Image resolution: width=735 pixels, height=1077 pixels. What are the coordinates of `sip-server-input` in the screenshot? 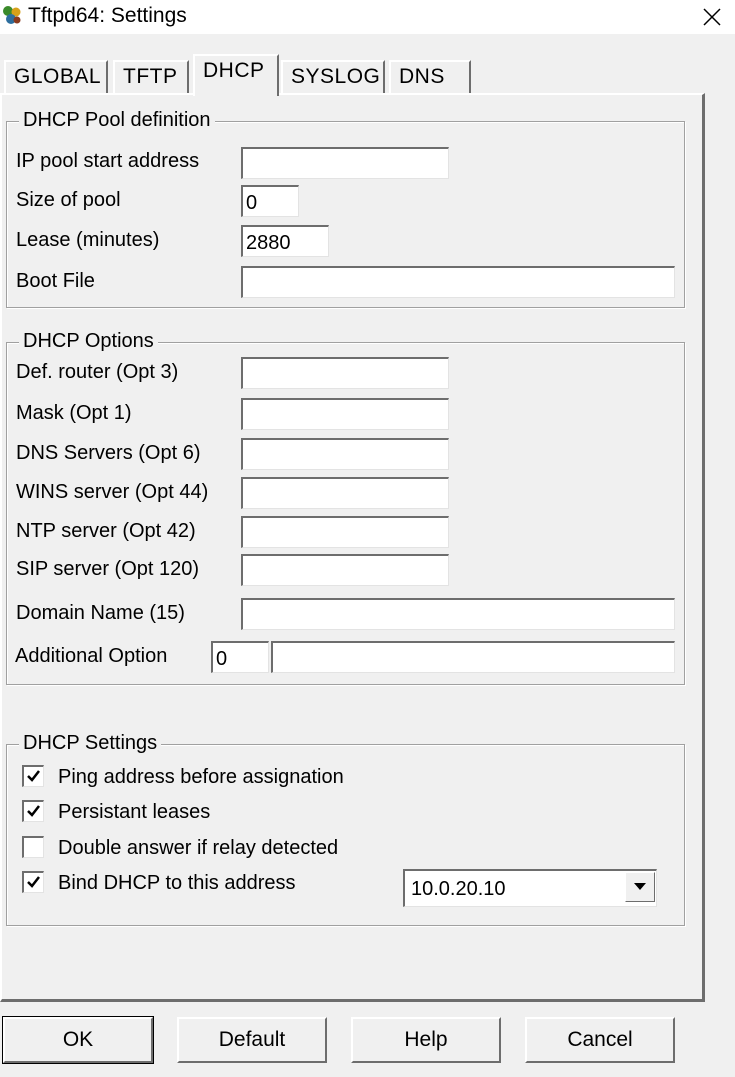 It's located at (345, 570).